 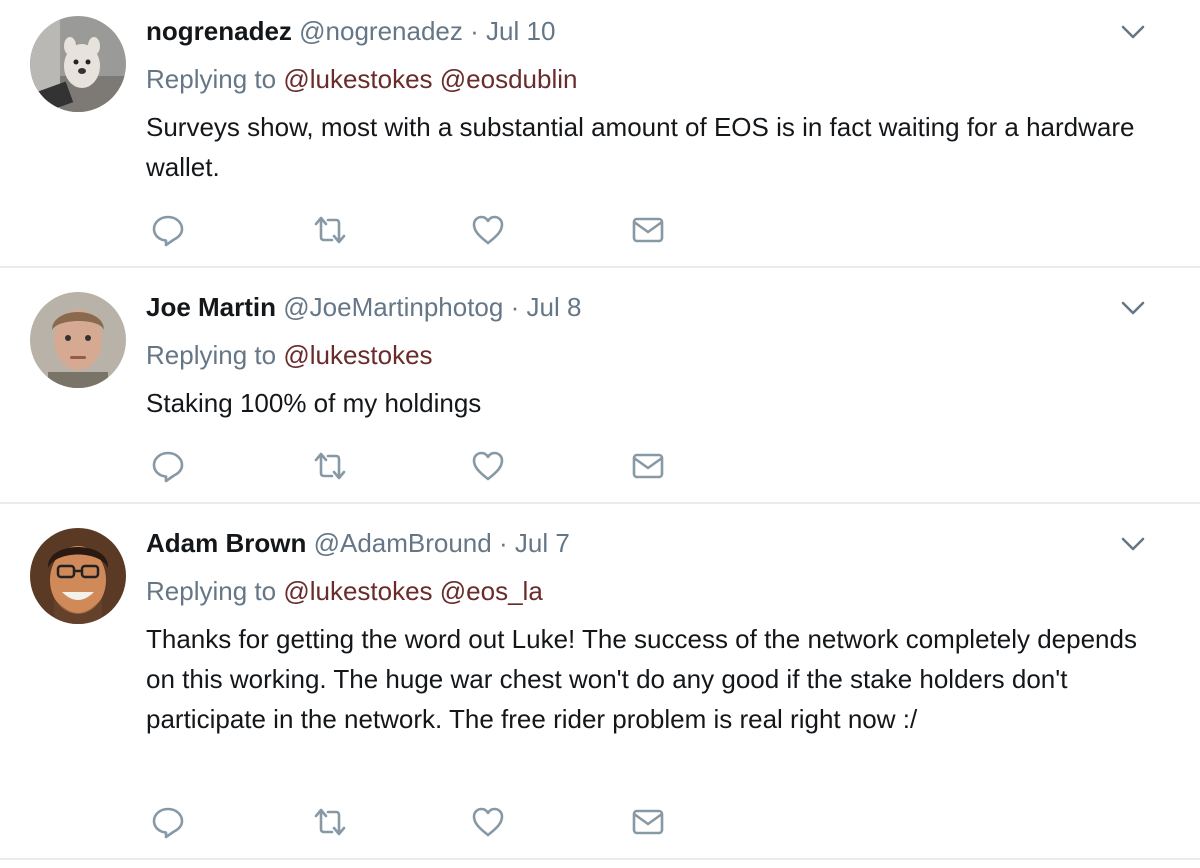 What do you see at coordinates (219, 31) in the screenshot?
I see `display-name: nogrenadez` at bounding box center [219, 31].